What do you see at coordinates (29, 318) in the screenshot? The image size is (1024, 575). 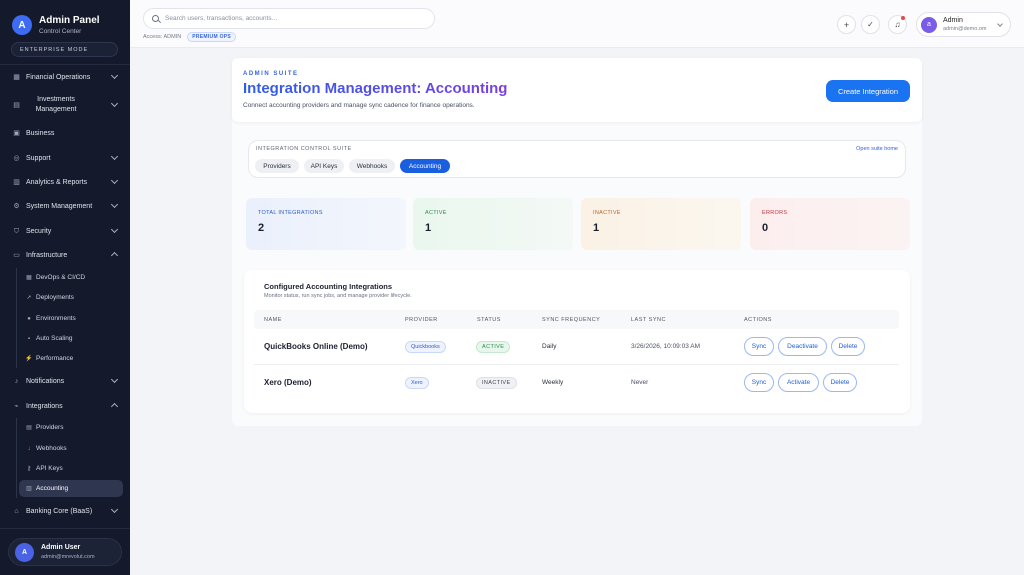 I see `globe-icon: ●` at bounding box center [29, 318].